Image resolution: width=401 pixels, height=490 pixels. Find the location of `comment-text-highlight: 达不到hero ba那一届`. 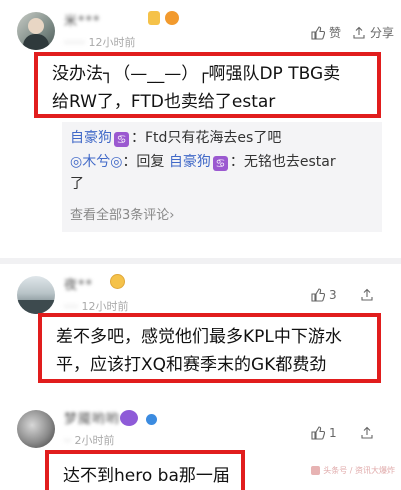

comment-text-highlight: 达不到hero ba那一届 is located at coordinates (145, 470).